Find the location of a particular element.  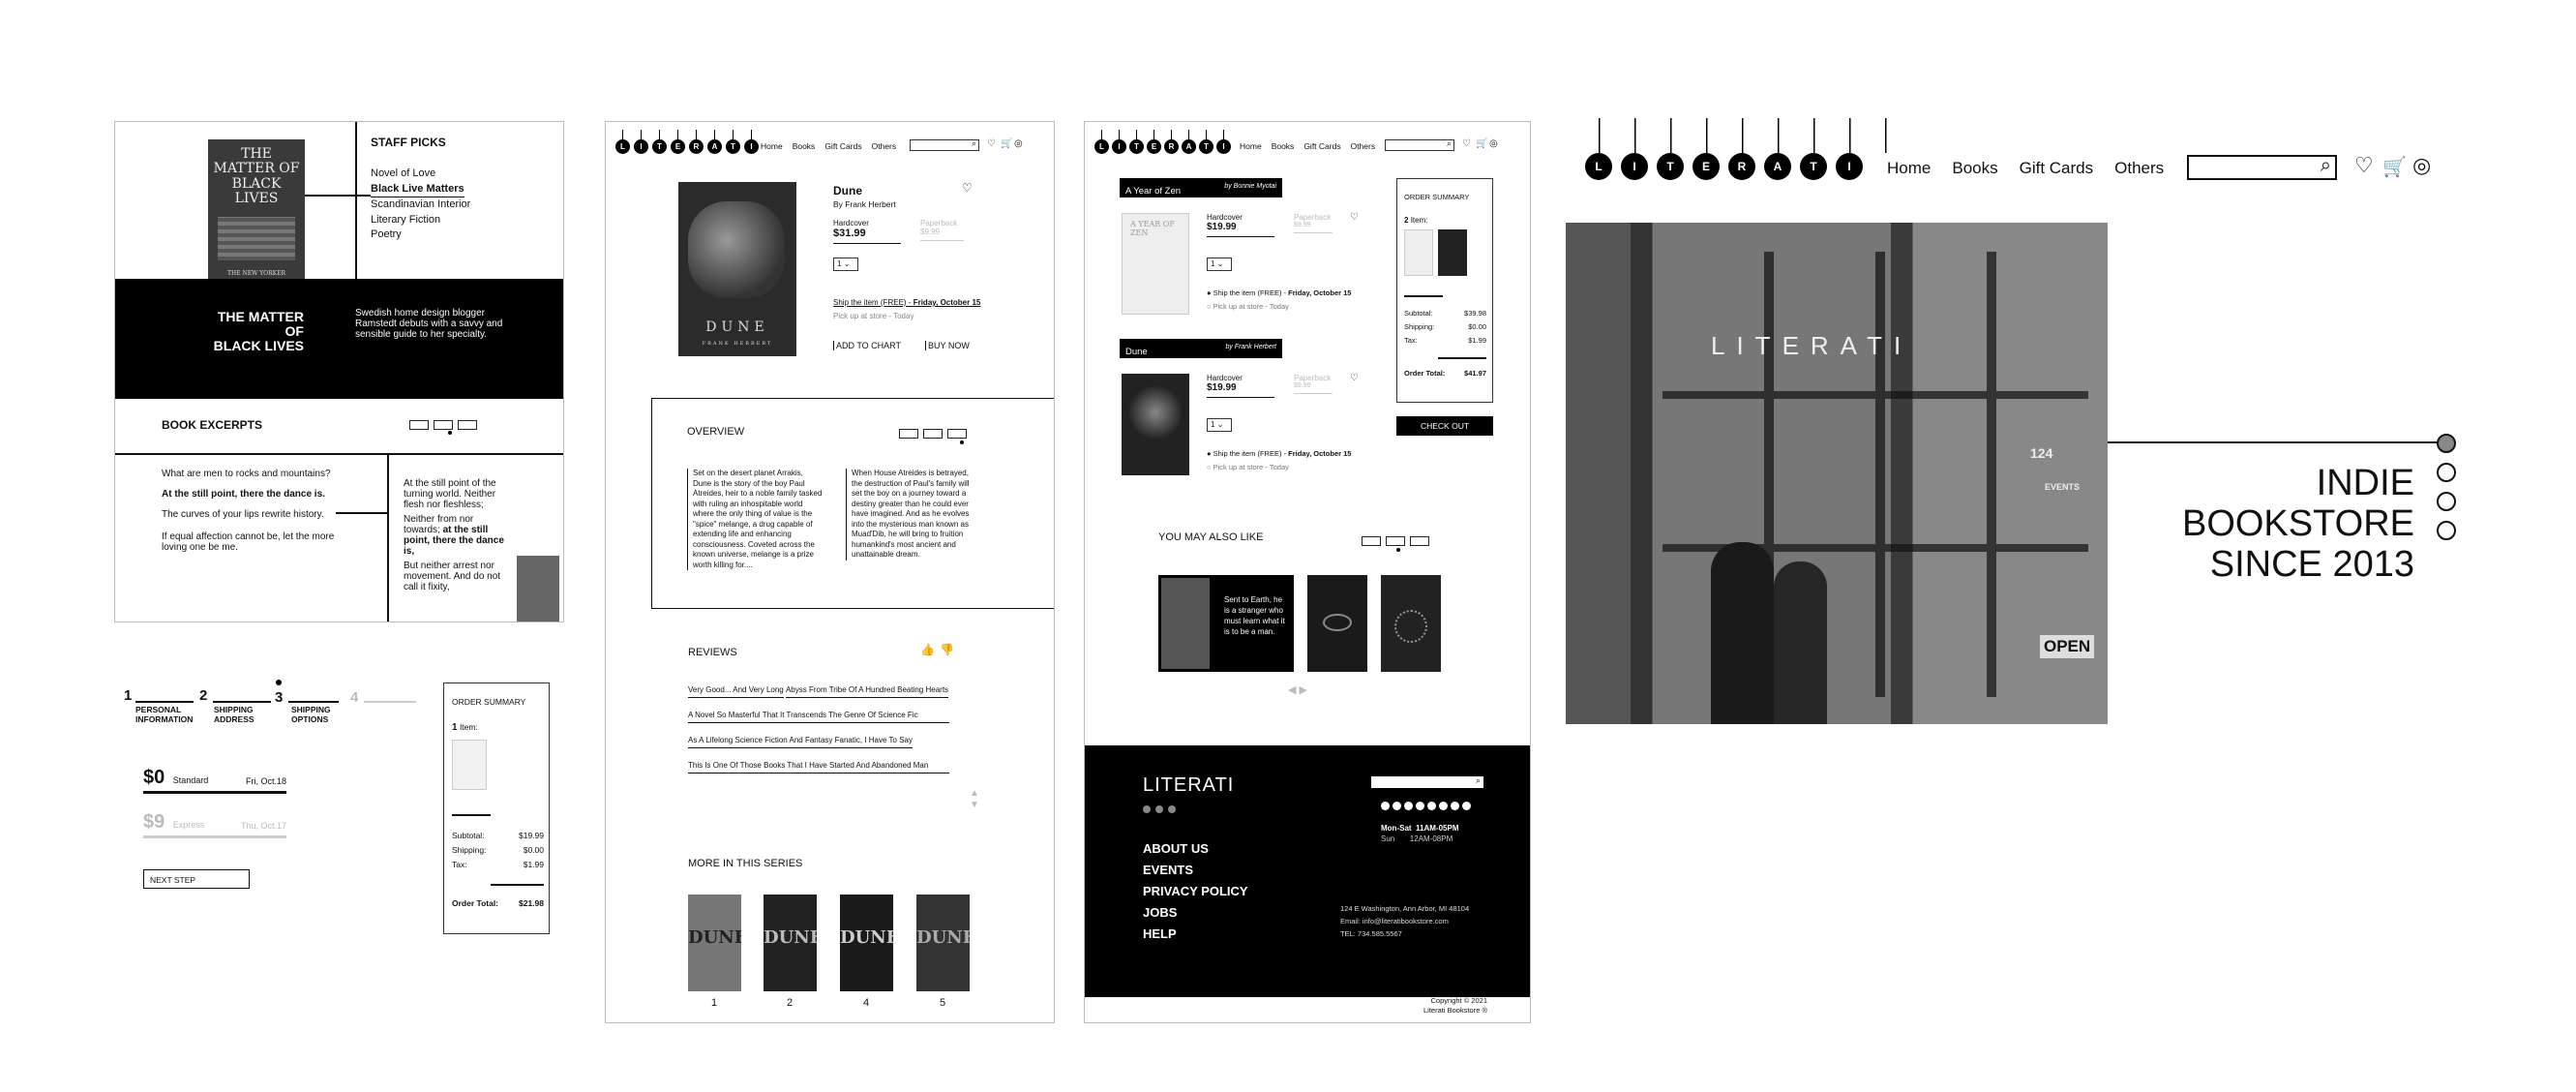

thumbs-down-icon: 👎 is located at coordinates (947, 649).